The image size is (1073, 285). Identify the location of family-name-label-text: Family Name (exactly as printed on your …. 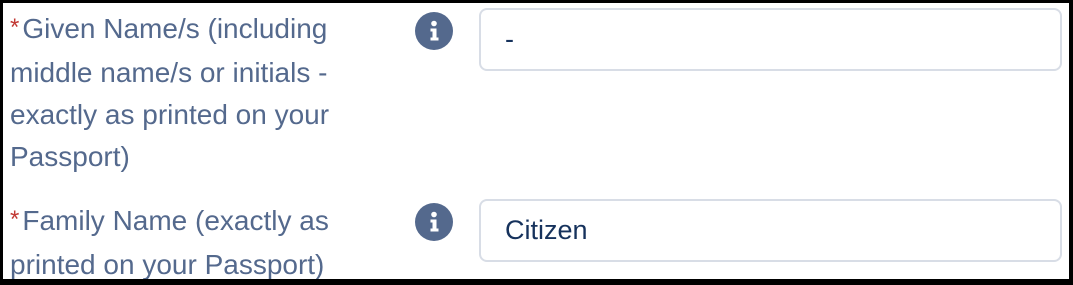
(169, 242).